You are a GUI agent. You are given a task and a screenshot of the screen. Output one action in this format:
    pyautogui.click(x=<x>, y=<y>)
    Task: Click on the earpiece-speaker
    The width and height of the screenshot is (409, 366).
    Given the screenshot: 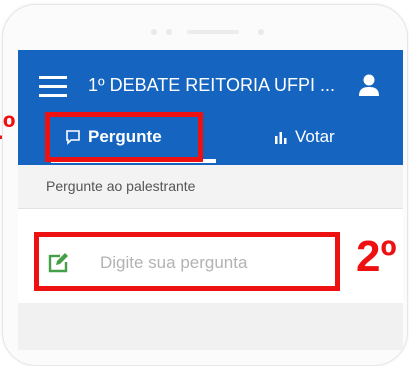 What is the action you would take?
    pyautogui.click(x=213, y=32)
    